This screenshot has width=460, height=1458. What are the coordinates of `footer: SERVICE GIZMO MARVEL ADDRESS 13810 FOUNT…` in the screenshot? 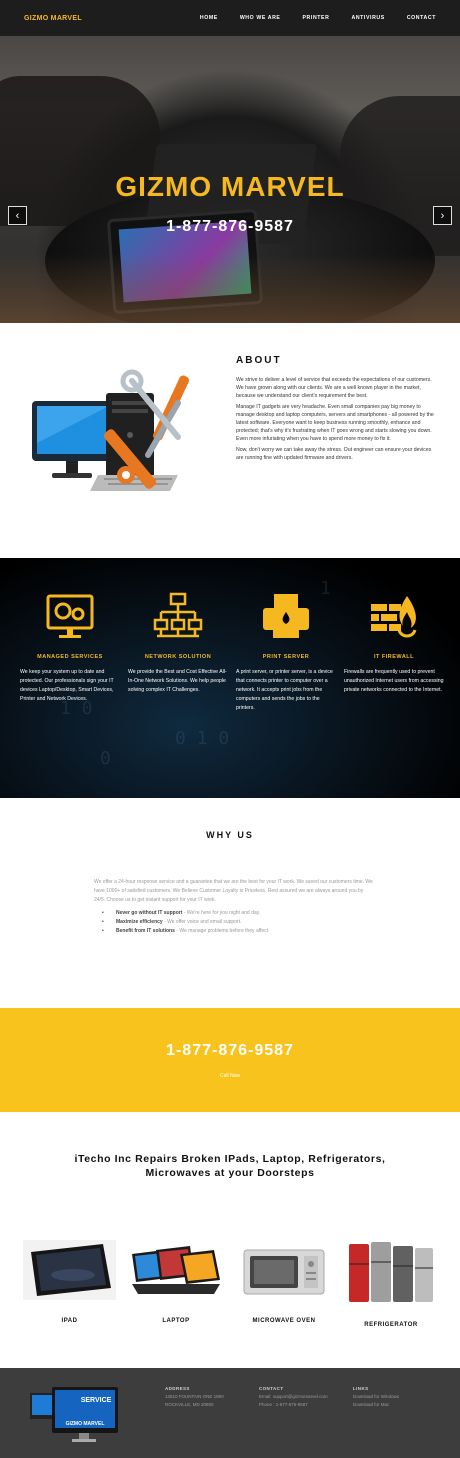 It's located at (230, 1413).